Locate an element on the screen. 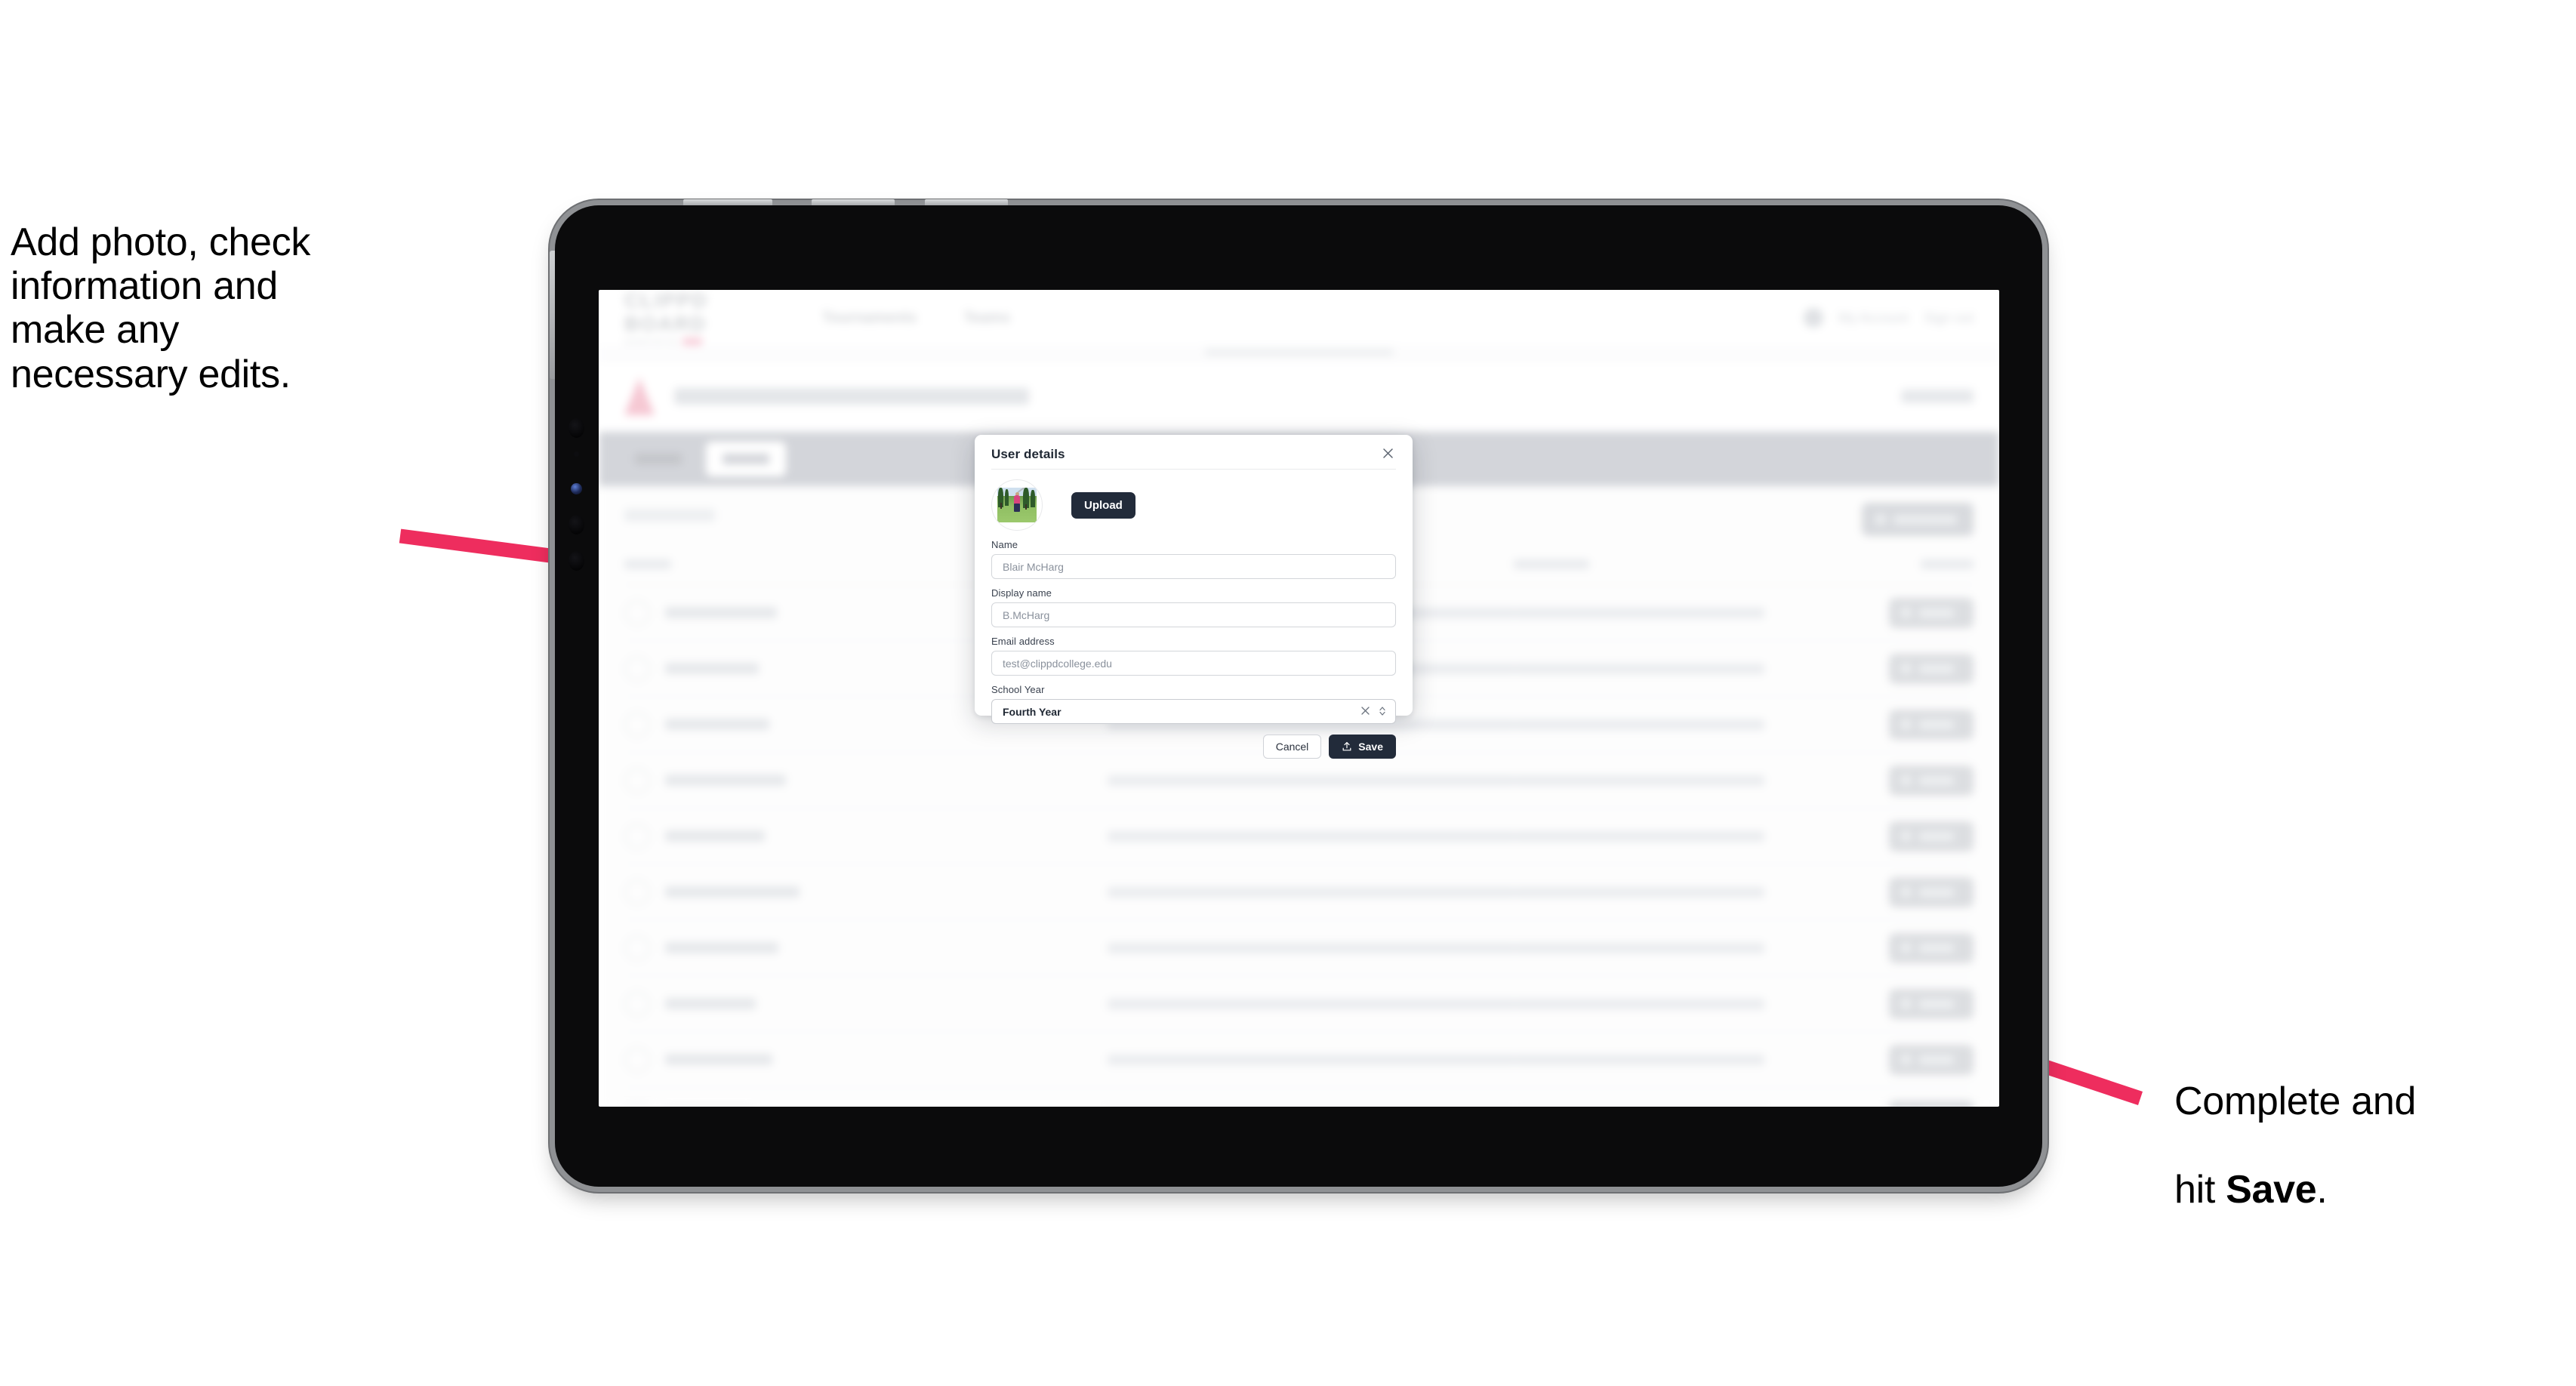  avatar-row: Upload is located at coordinates (1193, 505).